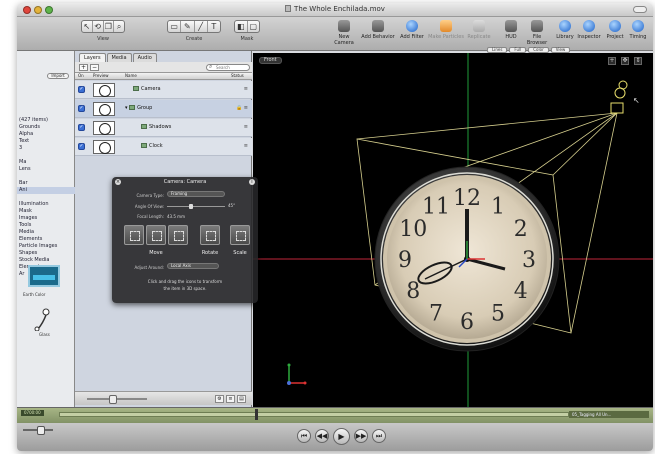 This screenshot has height=454, width=655. Describe the element at coordinates (521, 291) in the screenshot. I see `clock-numeral: 4` at that location.